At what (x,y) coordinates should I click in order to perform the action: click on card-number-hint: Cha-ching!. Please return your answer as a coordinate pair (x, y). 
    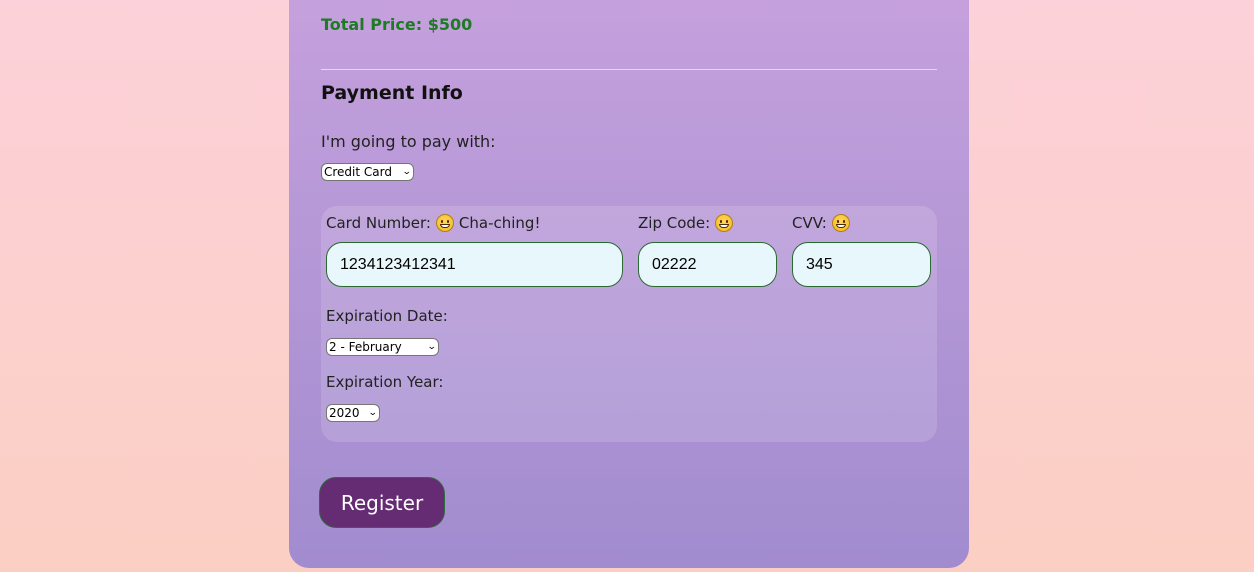
    Looking at the image, I should click on (499, 223).